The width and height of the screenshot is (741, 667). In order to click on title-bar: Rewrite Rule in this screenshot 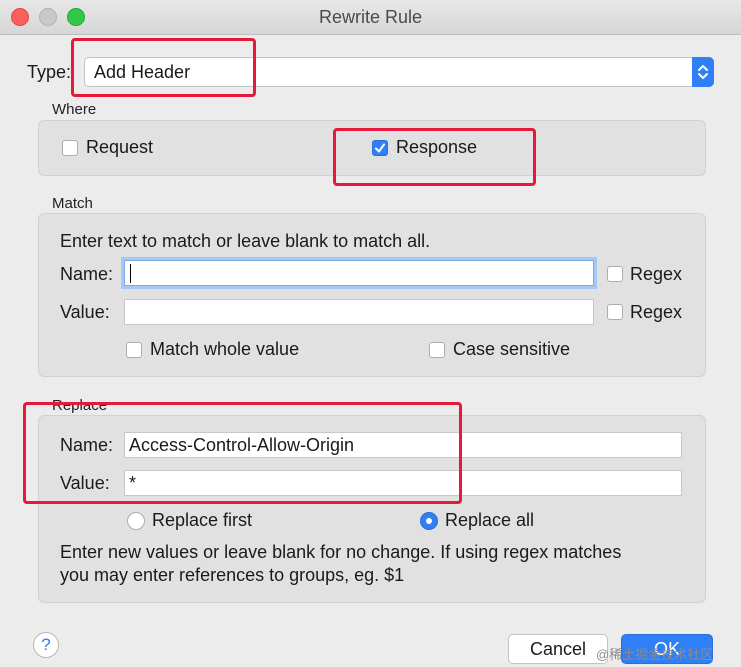, I will do `click(370, 17)`.